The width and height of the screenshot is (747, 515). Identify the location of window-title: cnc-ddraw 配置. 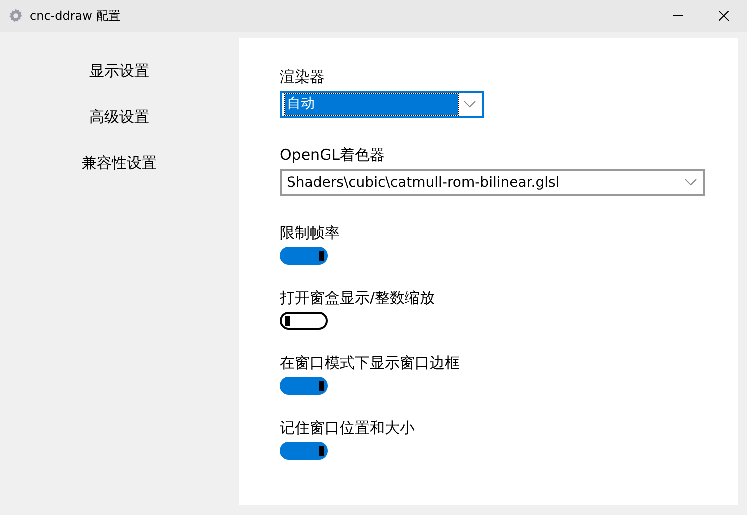
(75, 16).